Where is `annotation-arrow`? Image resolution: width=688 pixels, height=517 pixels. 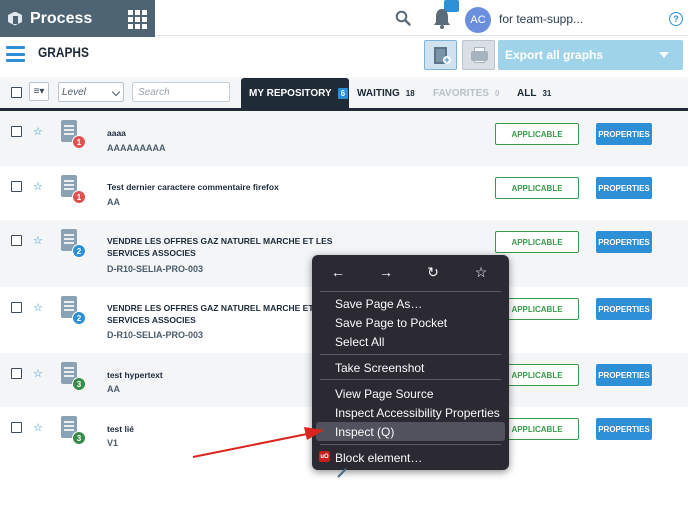
annotation-arrow is located at coordinates (269, 452).